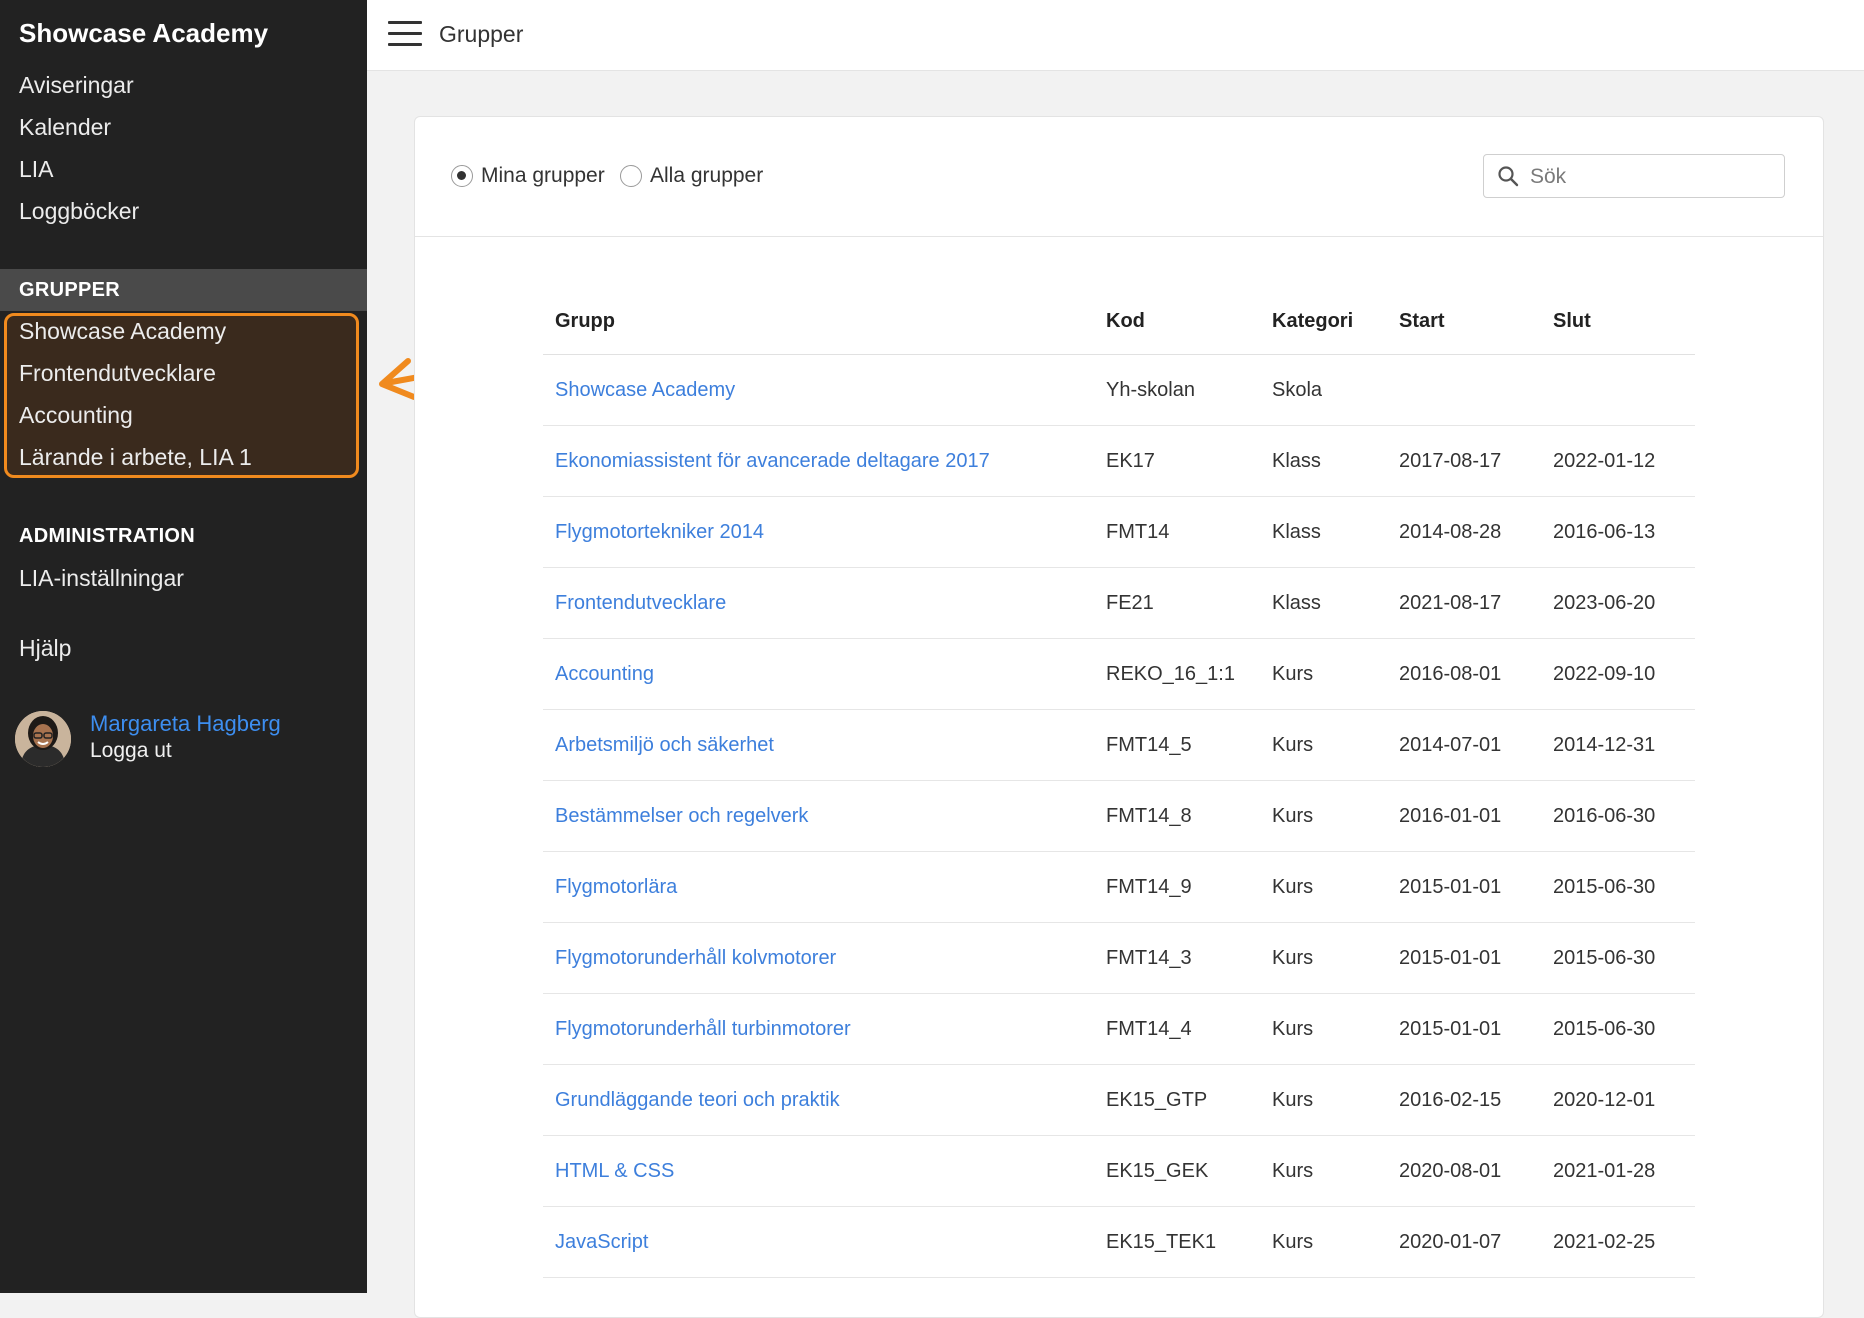 The height and width of the screenshot is (1318, 1864). Describe the element at coordinates (1464, 603) in the screenshot. I see `group-start-date: 2021-08-17` at that location.